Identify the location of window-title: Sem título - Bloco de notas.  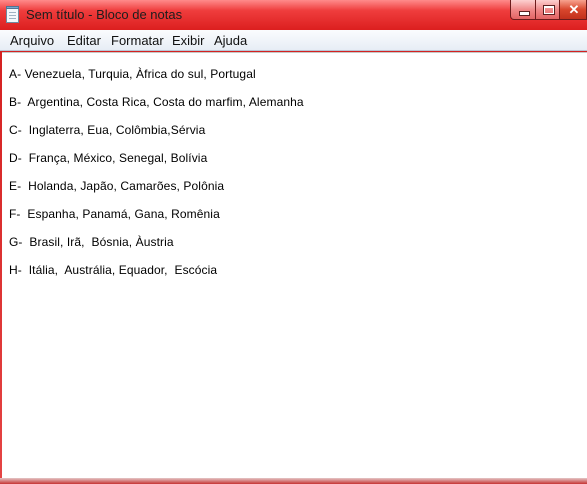
(104, 14).